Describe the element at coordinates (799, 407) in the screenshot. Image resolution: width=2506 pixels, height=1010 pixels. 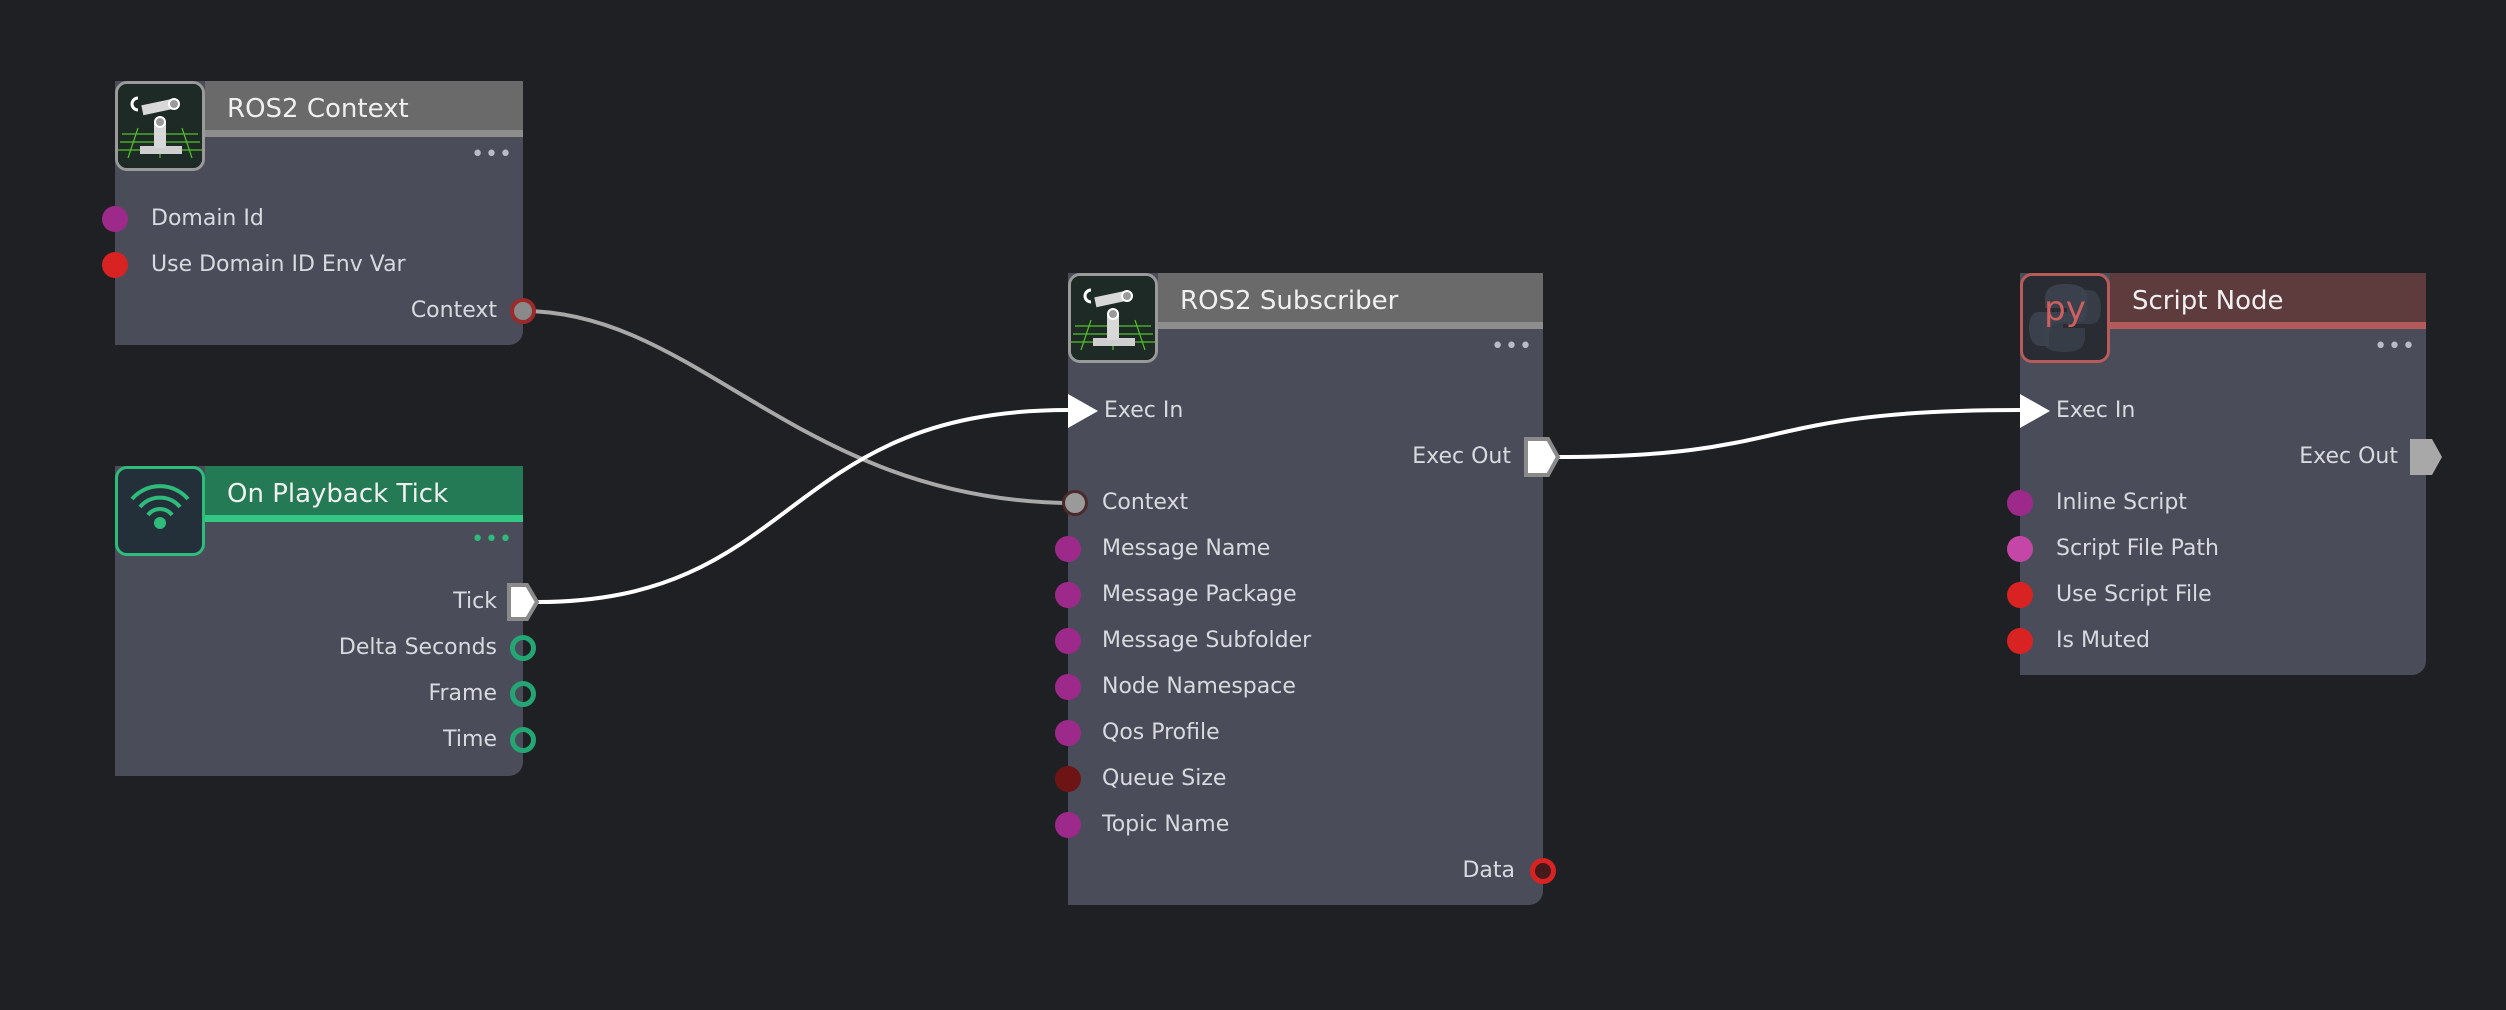
I see `wire-context-to-subscriber-context` at that location.